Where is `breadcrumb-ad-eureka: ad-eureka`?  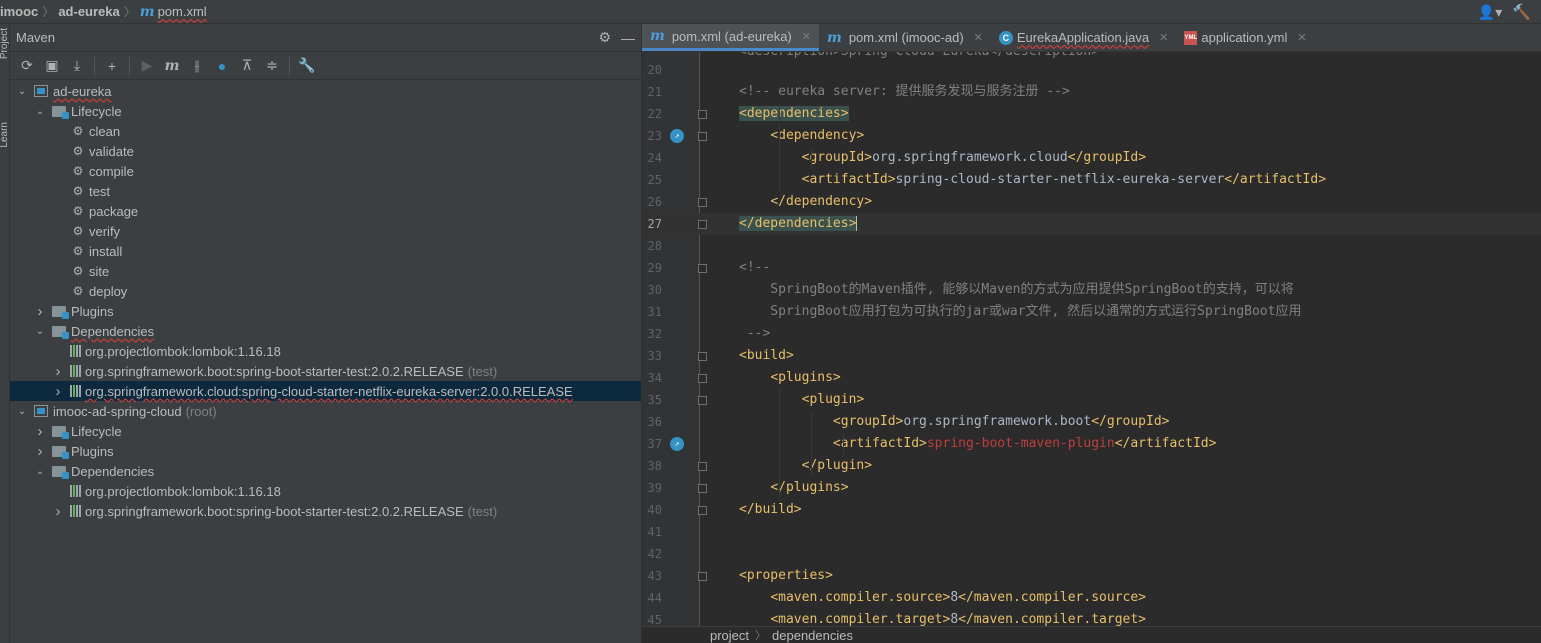 breadcrumb-ad-eureka: ad-eureka is located at coordinates (88, 11).